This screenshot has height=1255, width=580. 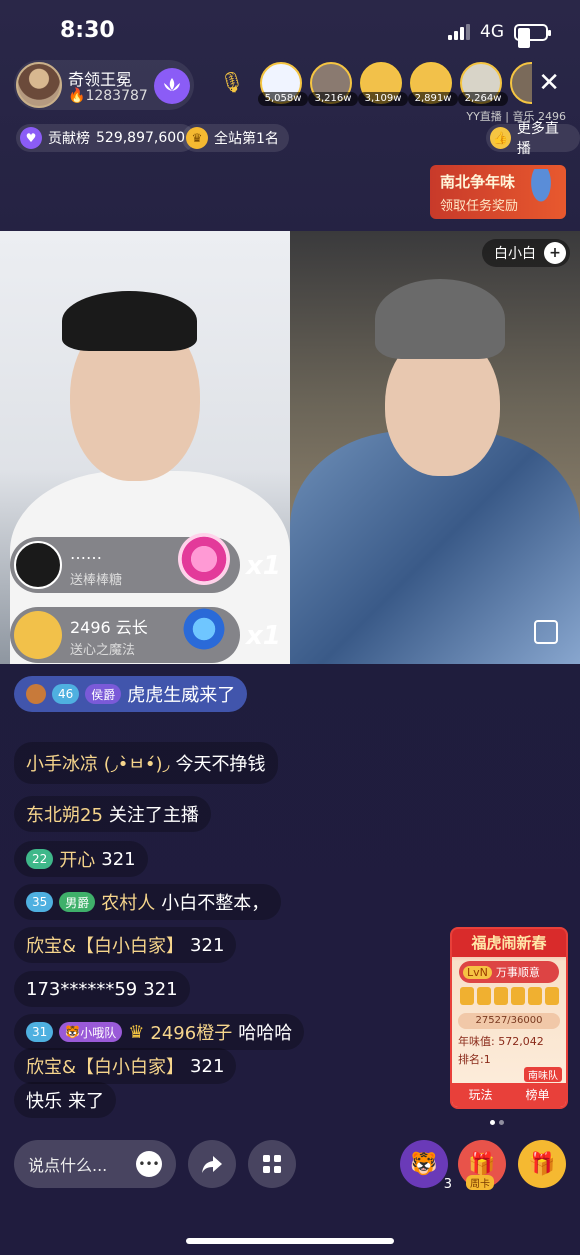 What do you see at coordinates (102, 989) in the screenshot?
I see `chat-message: 173******59 321` at bounding box center [102, 989].